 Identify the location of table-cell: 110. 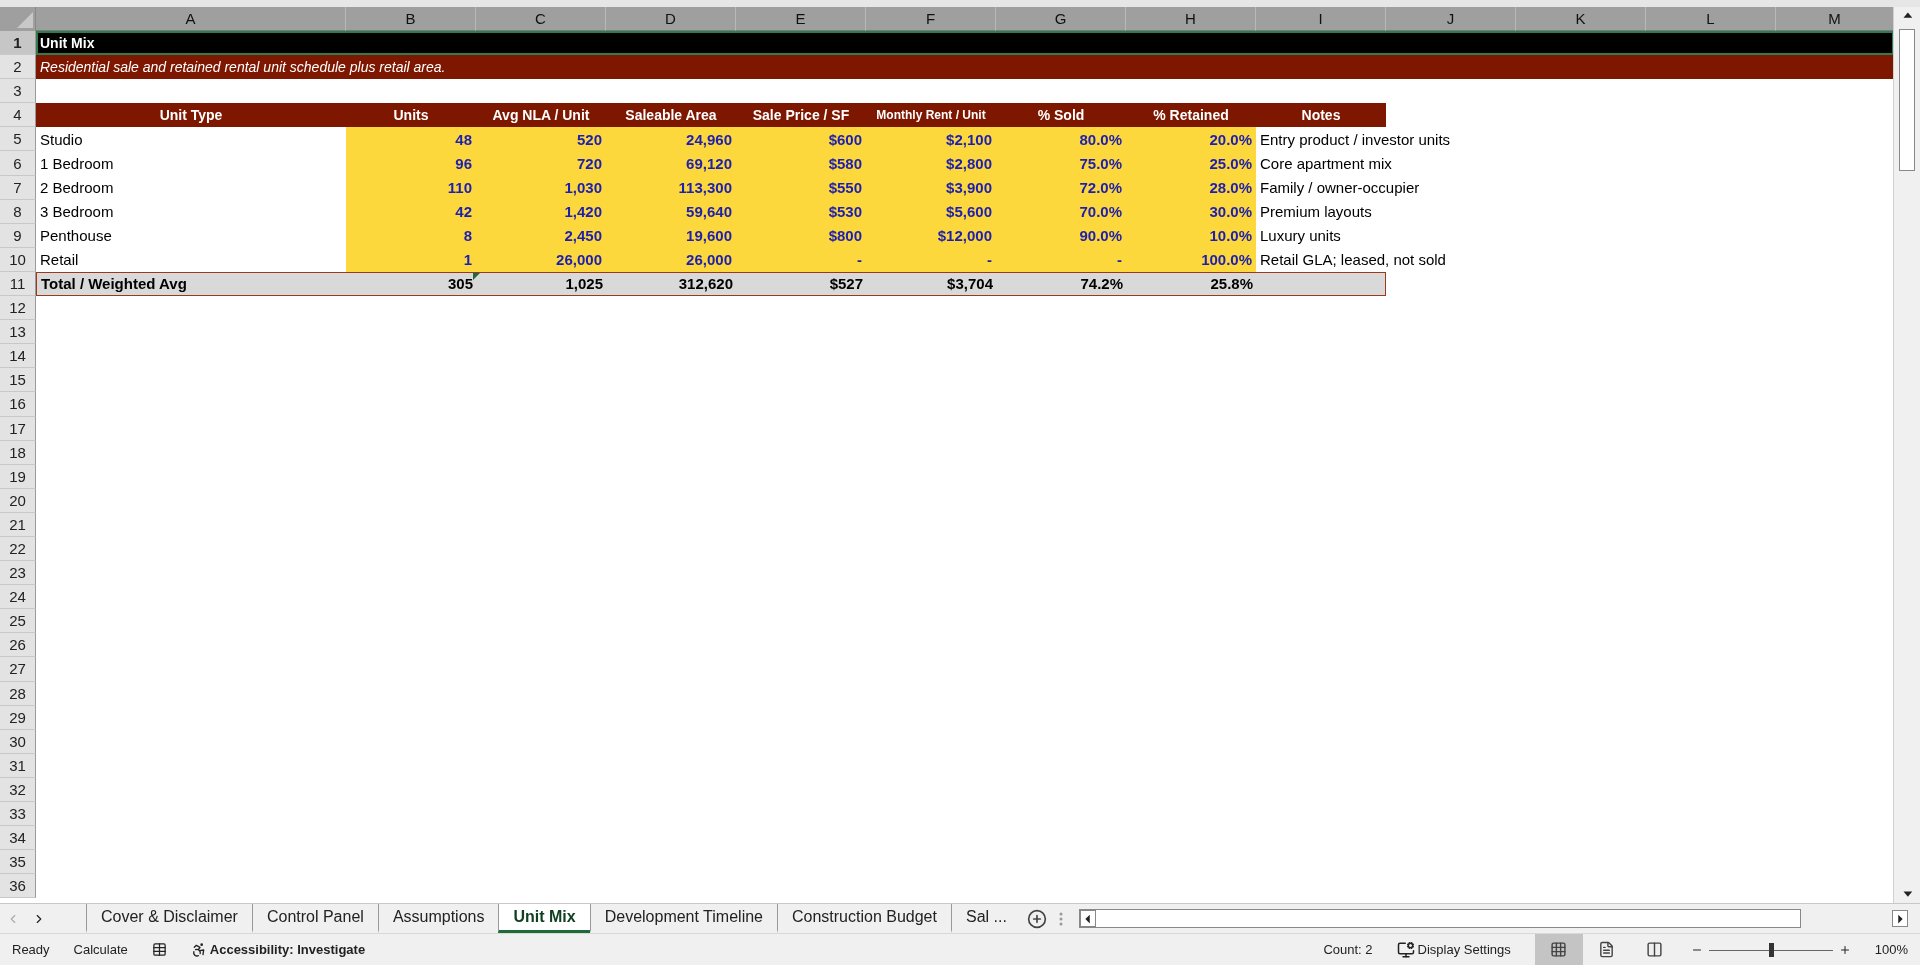
(411, 187).